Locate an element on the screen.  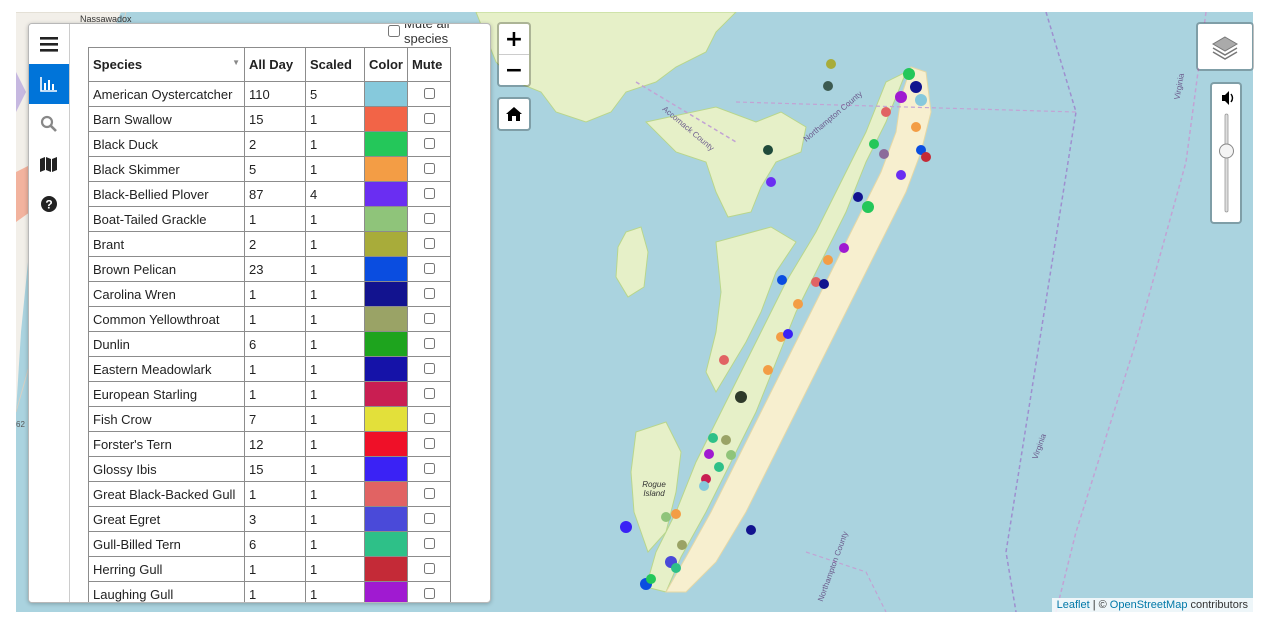
zoom-in-button: + is located at coordinates (514, 39).